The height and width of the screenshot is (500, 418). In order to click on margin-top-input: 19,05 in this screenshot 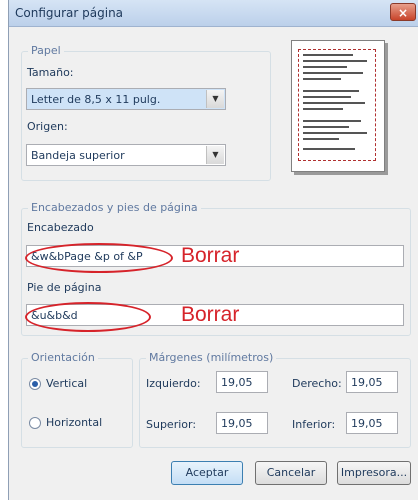, I will do `click(242, 423)`.